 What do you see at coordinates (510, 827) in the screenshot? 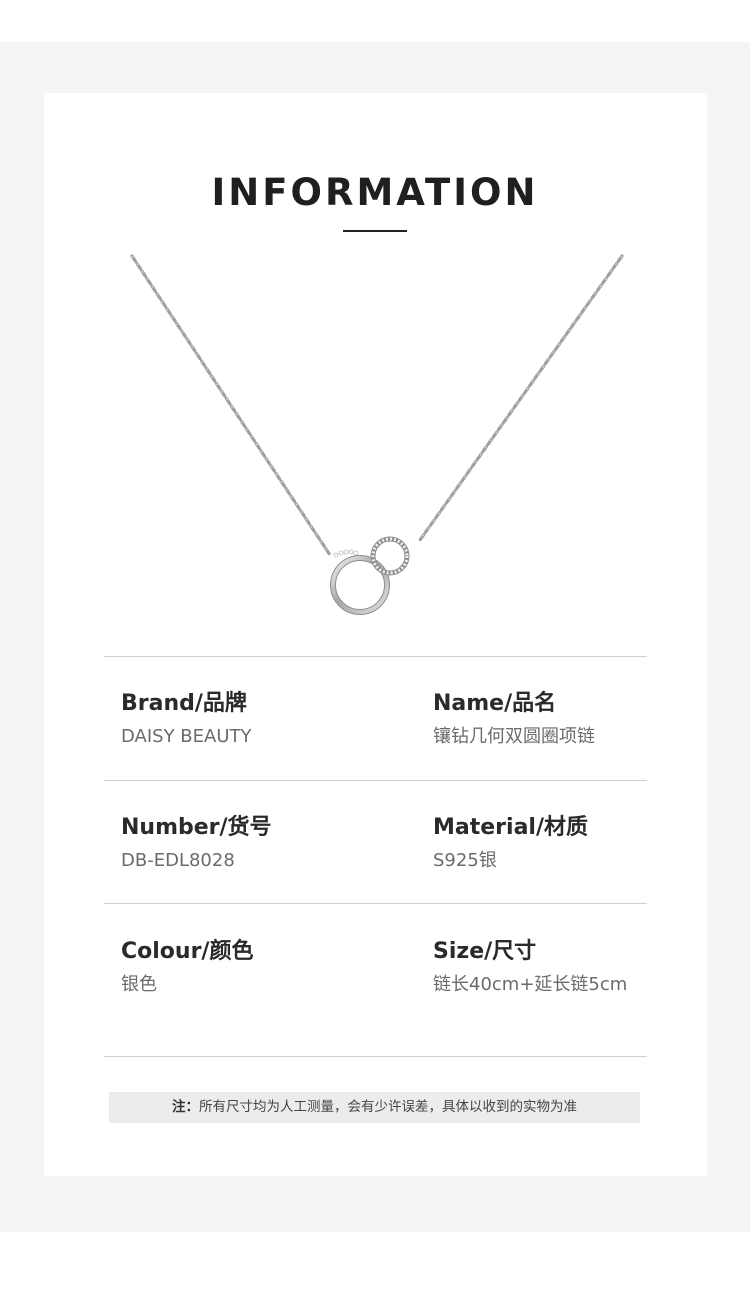
I see `material-label: Material/材质` at bounding box center [510, 827].